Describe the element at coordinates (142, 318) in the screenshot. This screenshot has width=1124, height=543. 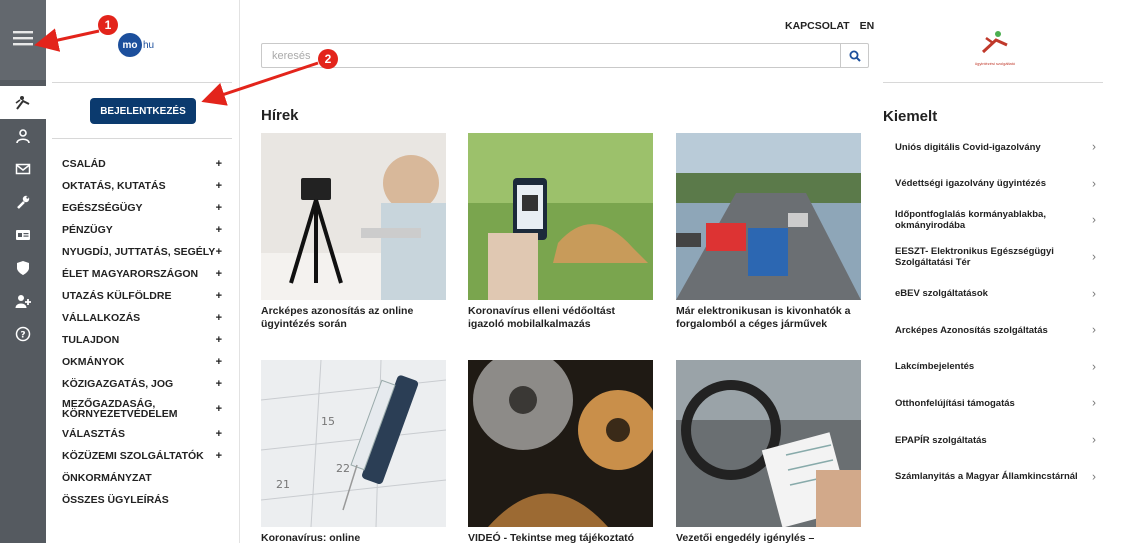
I see `sidebar-category: VÁLLALKOZÁS +` at that location.